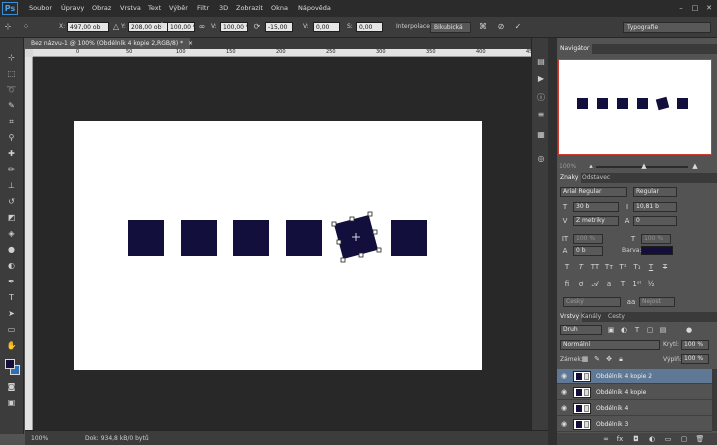 Image resolution: width=717 pixels, height=445 pixels. Describe the element at coordinates (616, 317) in the screenshot. I see `tab-paths: Cesty` at that location.